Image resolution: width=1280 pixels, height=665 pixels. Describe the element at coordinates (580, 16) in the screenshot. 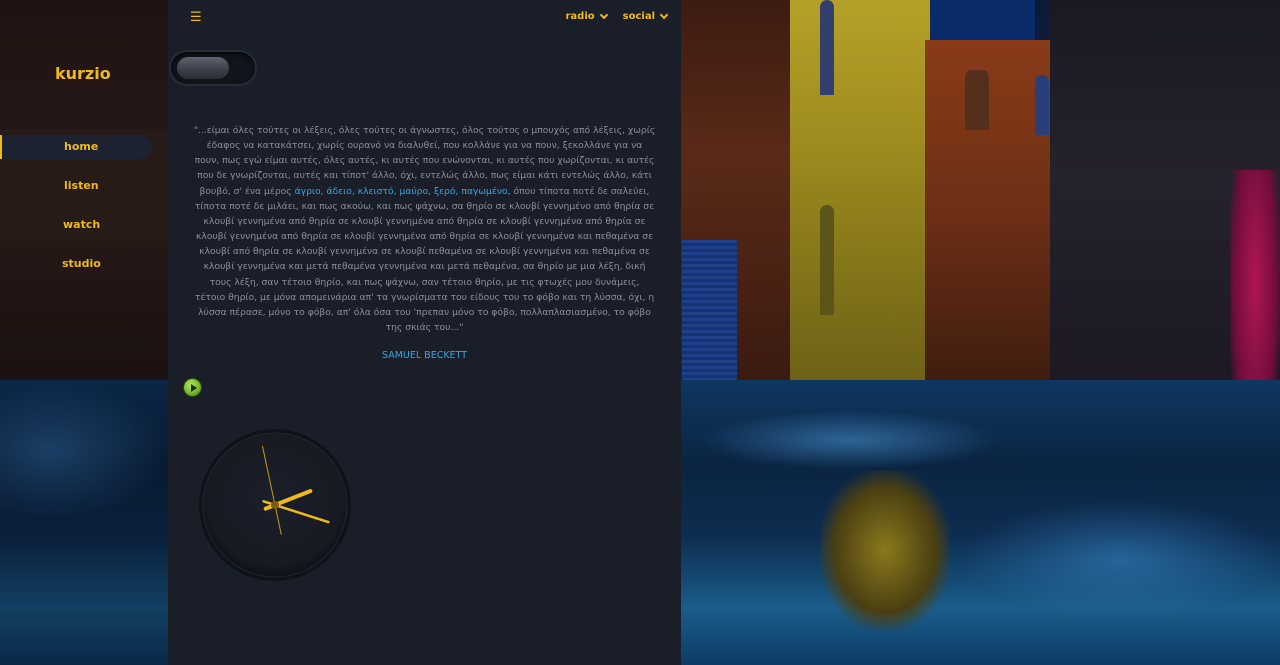

I see `menu-radio-label: radio` at that location.